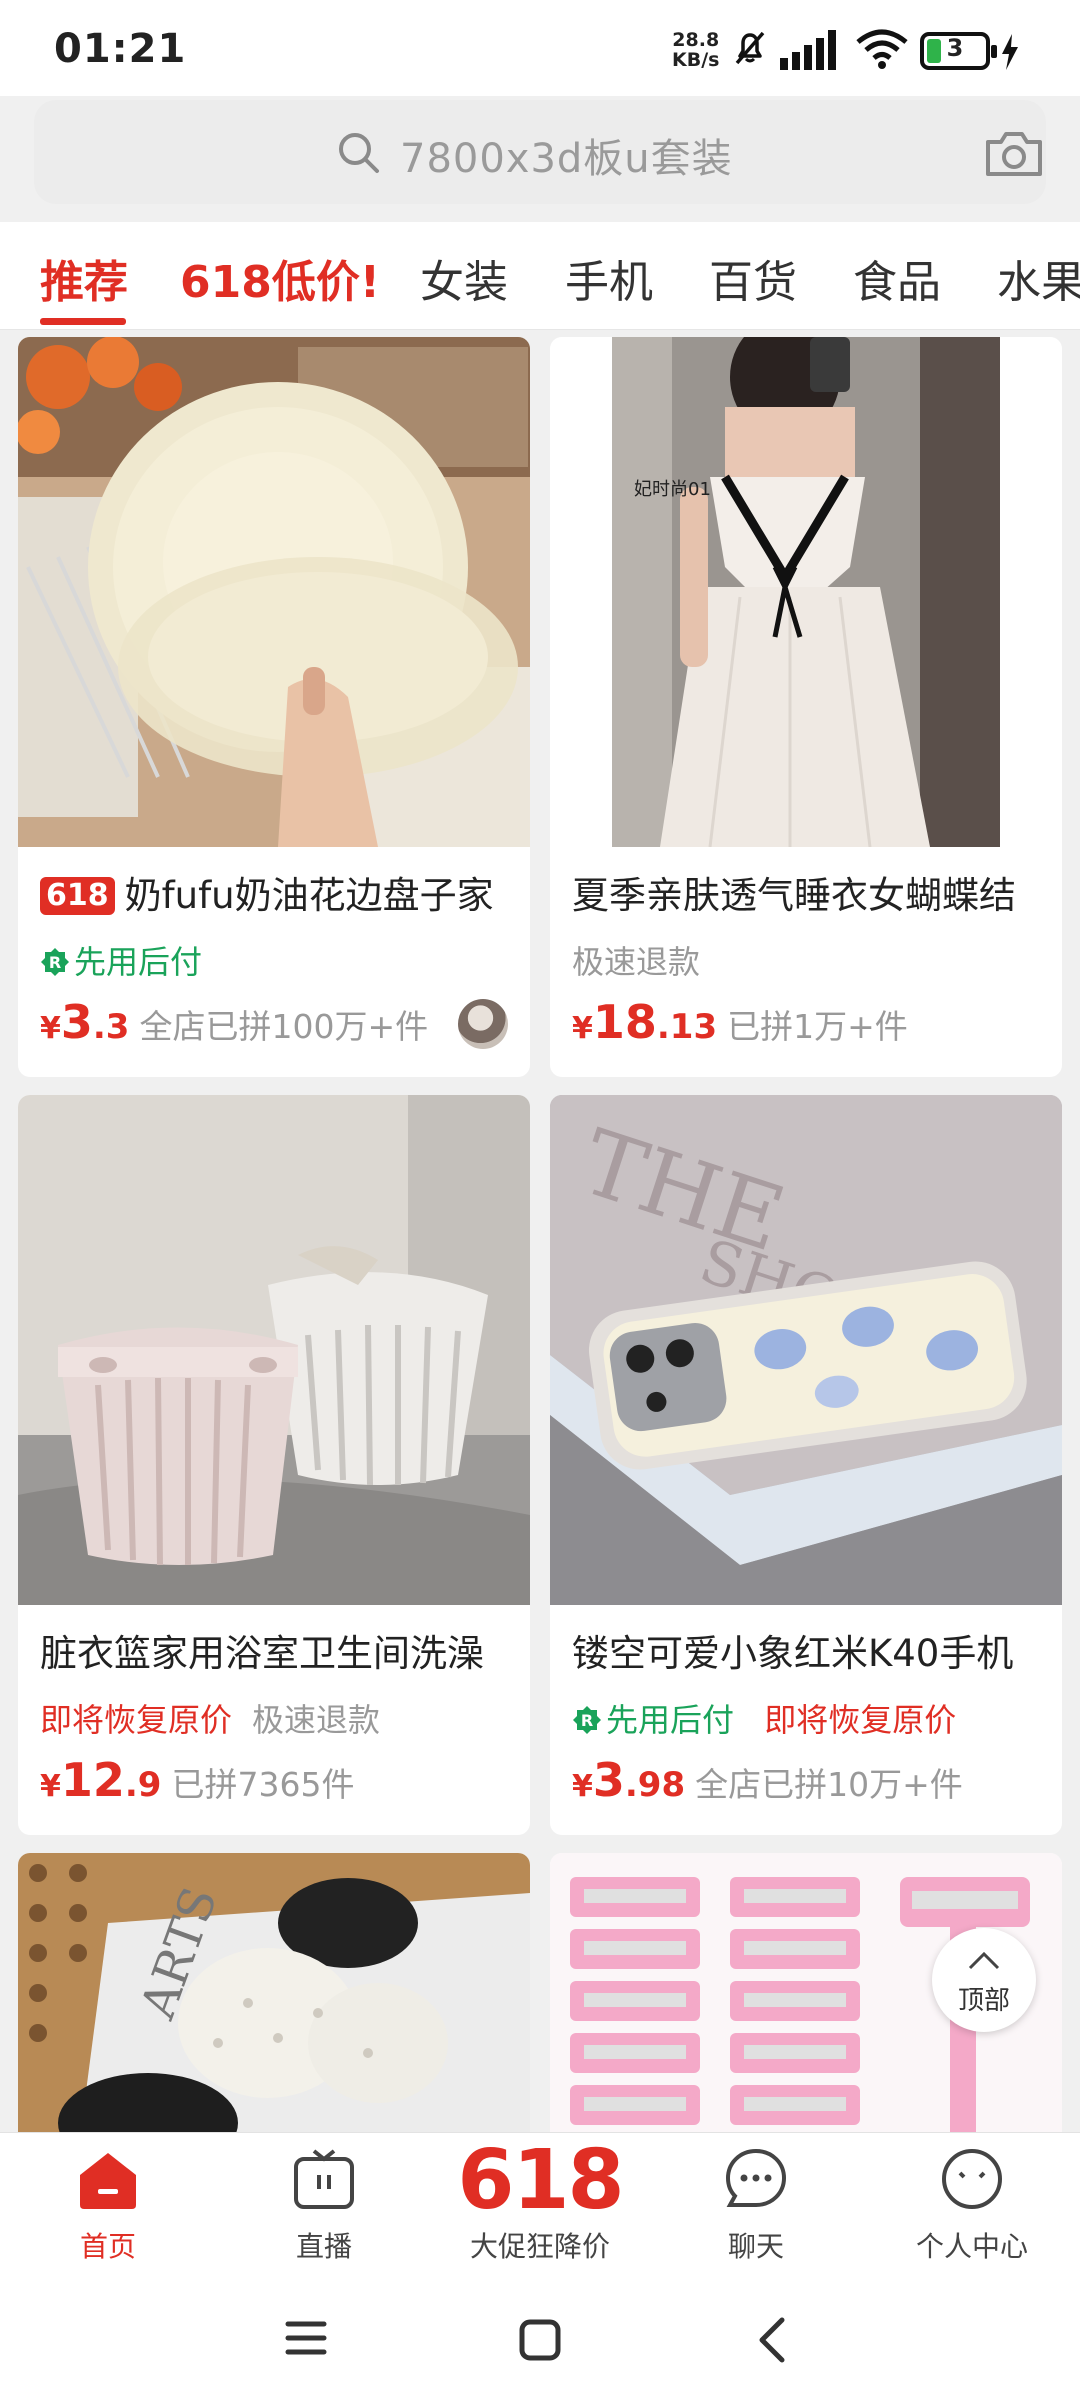  I want to click on price-line: ¥18.13 已拼1万+件, so click(740, 1022).